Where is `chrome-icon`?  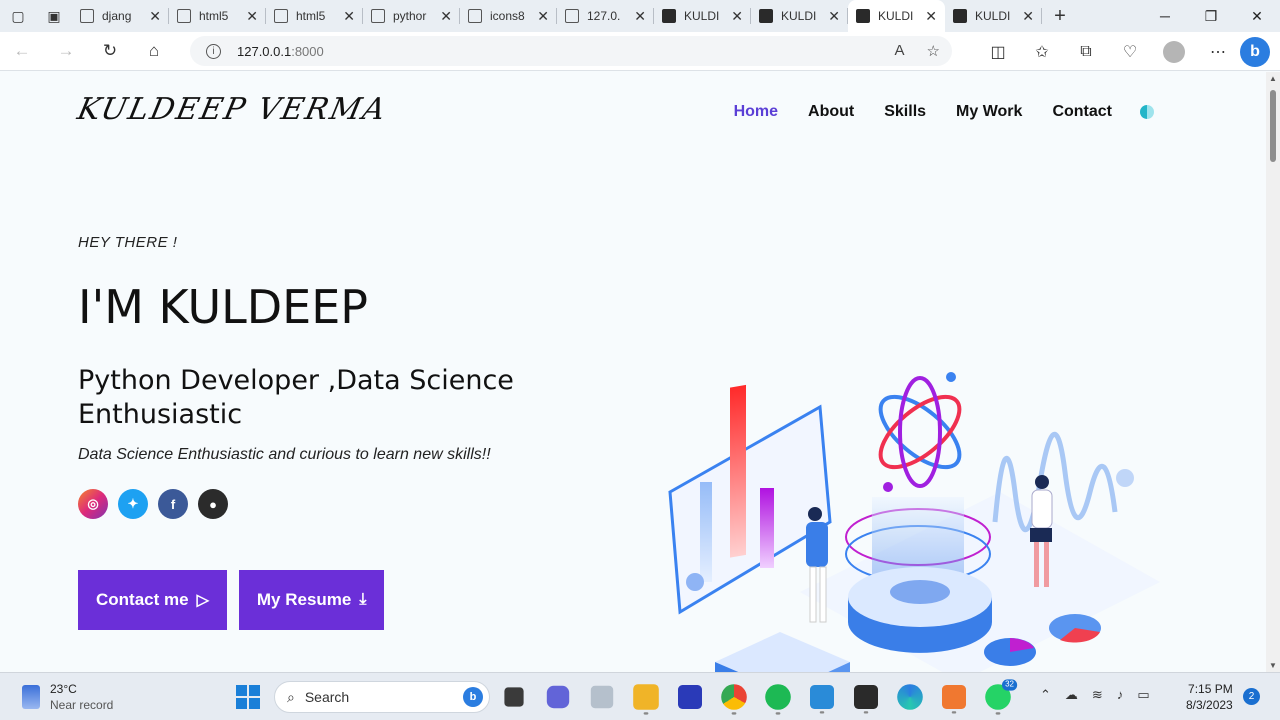 chrome-icon is located at coordinates (734, 699).